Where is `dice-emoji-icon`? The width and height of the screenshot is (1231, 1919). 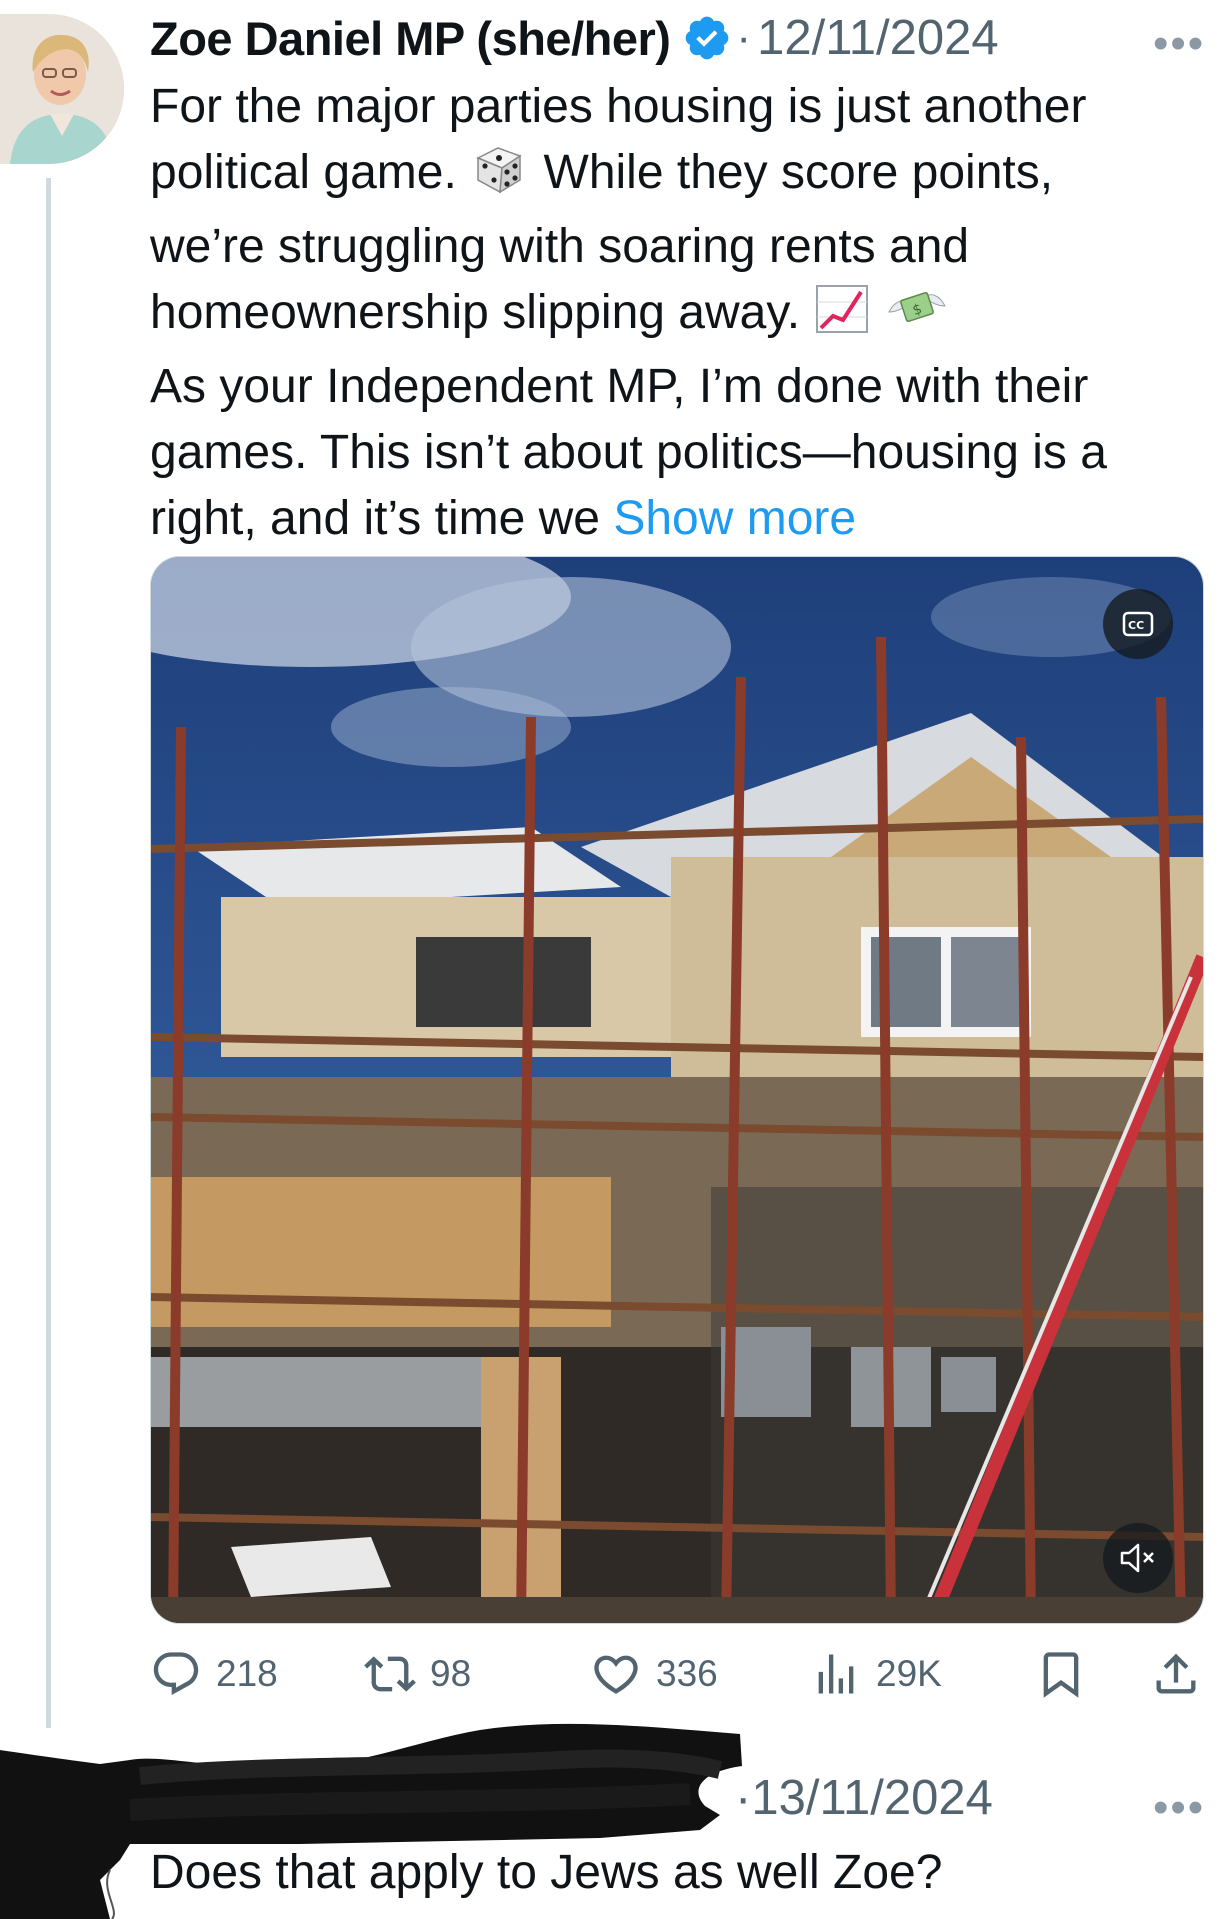 dice-emoji-icon is located at coordinates (500, 178).